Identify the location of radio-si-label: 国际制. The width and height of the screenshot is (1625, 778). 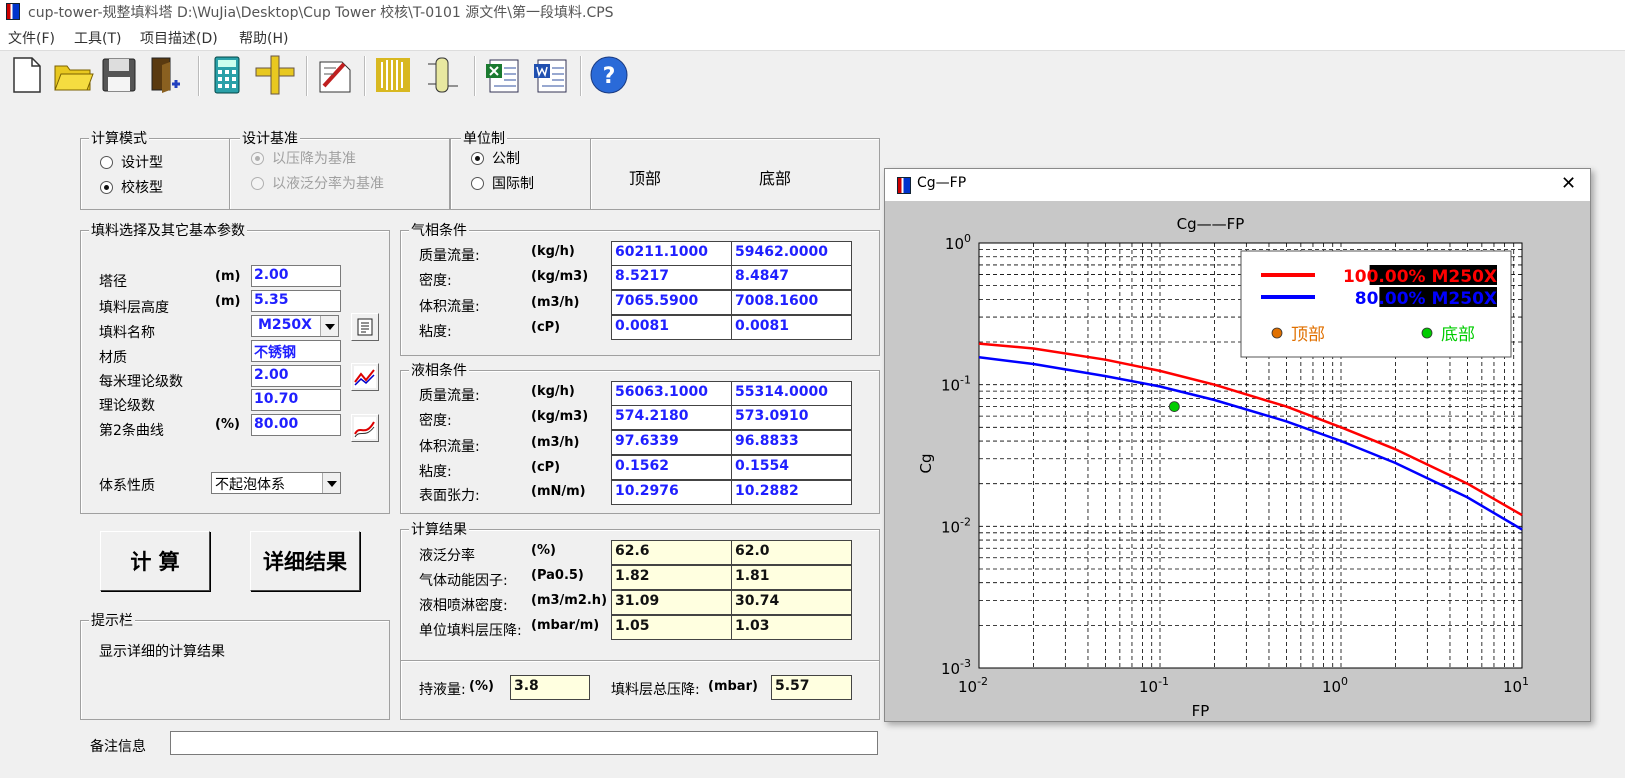
(513, 183).